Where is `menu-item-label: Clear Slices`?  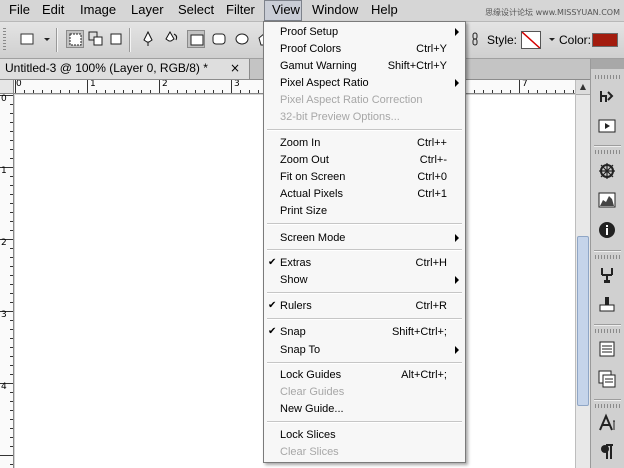 menu-item-label: Clear Slices is located at coordinates (309, 452).